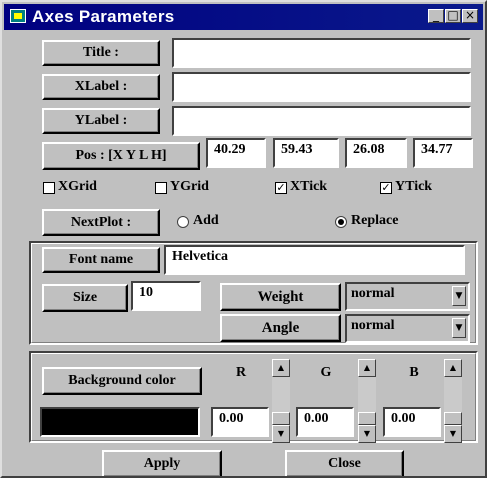 The width and height of the screenshot is (491, 482). Describe the element at coordinates (326, 374) in the screenshot. I see `g-channel-label: G` at that location.